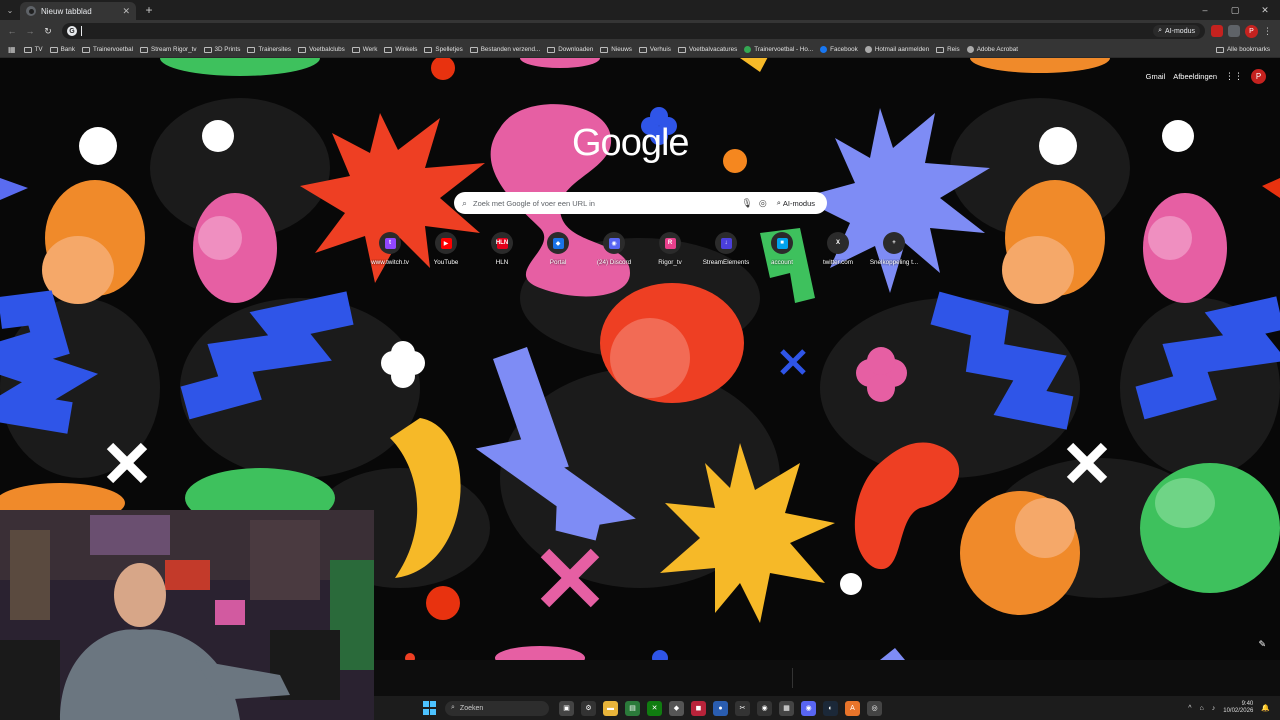  I want to click on extension-icon, so click(1217, 31).